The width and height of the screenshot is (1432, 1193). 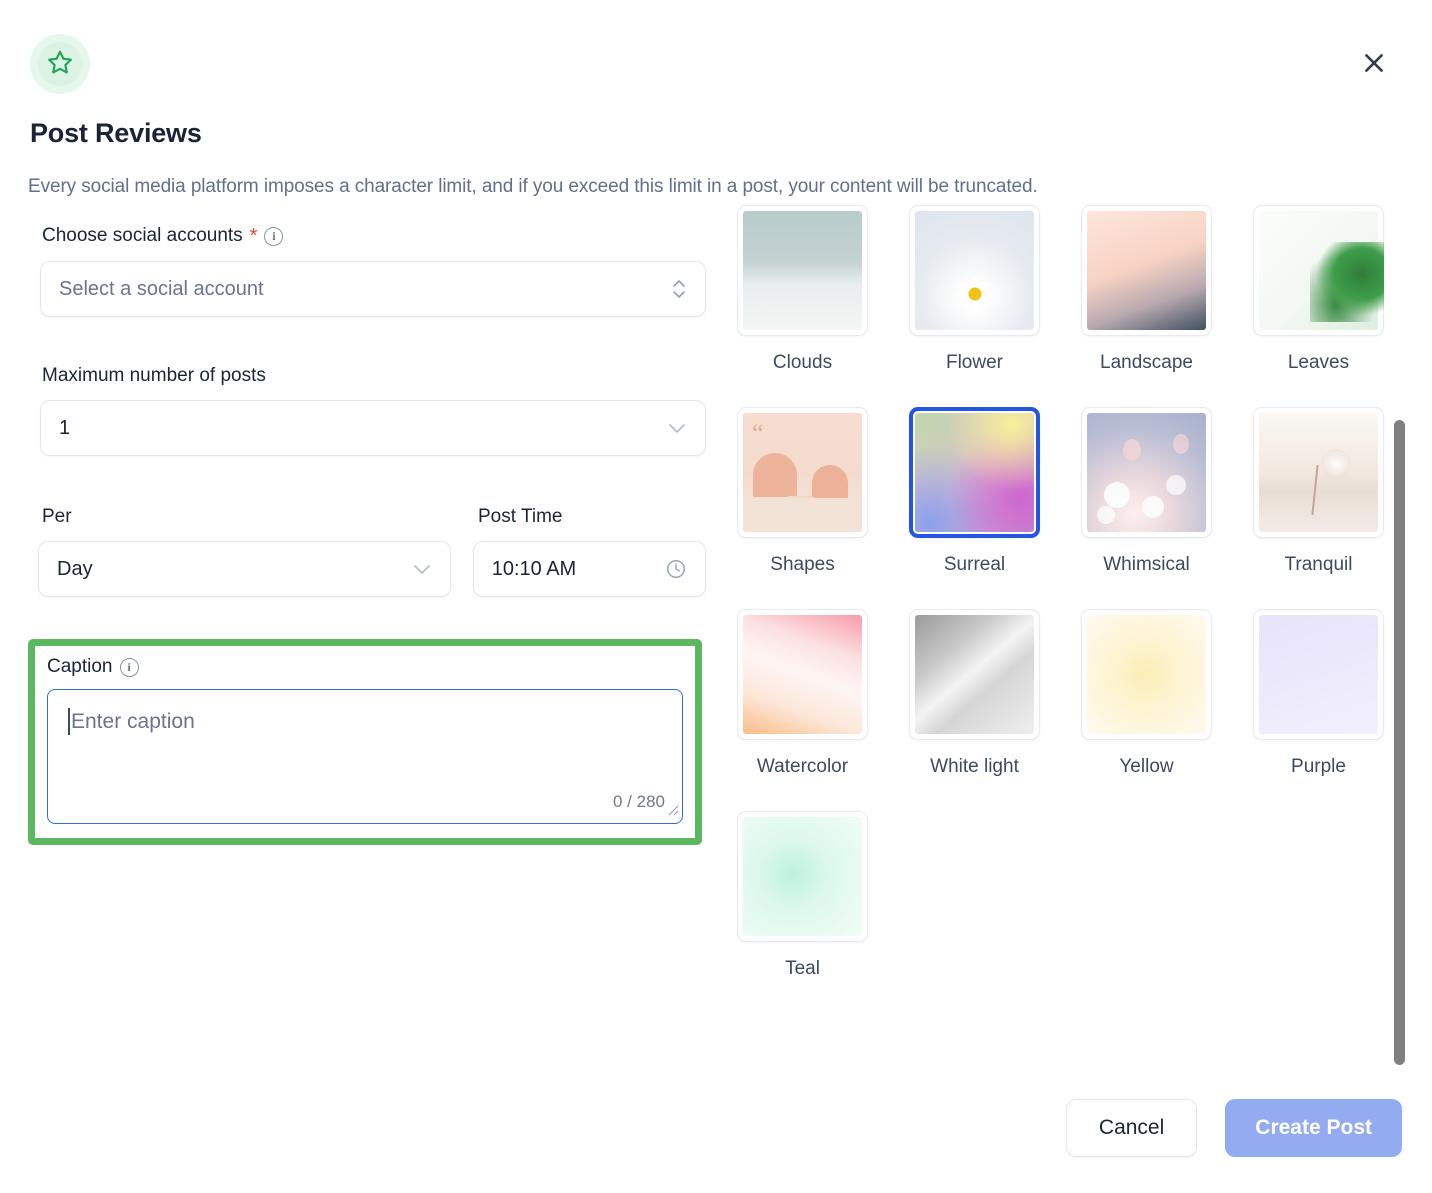 I want to click on post-time-label: Post Time, so click(x=520, y=516).